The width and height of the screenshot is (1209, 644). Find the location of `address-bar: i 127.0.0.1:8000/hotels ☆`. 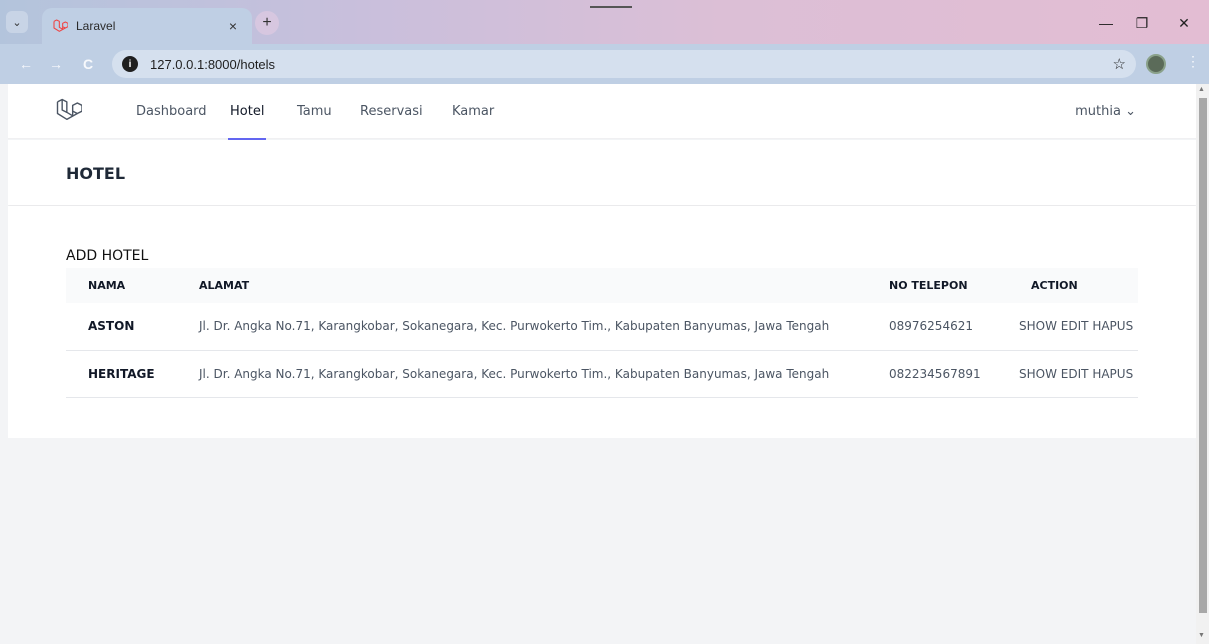

address-bar: i 127.0.0.1:8000/hotels ☆ is located at coordinates (624, 64).